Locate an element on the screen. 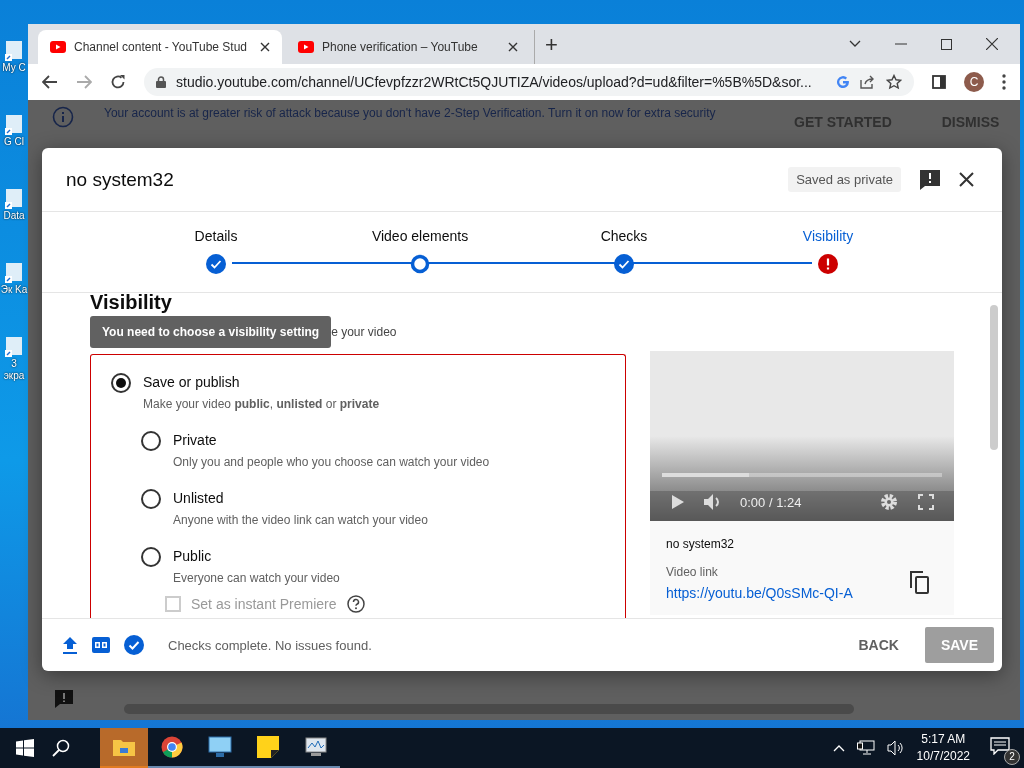  back-arrow-icon is located at coordinates (50, 82).